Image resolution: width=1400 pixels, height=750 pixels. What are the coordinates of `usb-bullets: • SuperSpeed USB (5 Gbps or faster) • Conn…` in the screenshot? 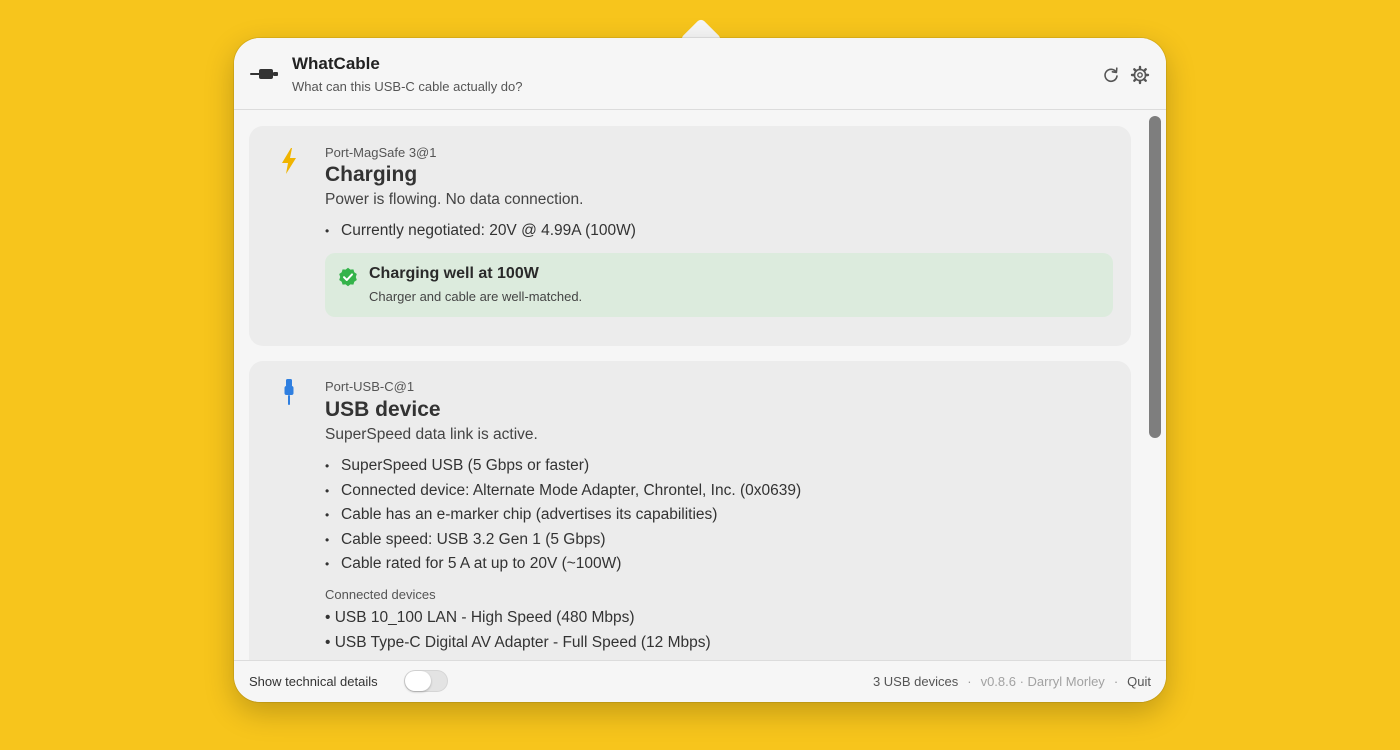 It's located at (563, 515).